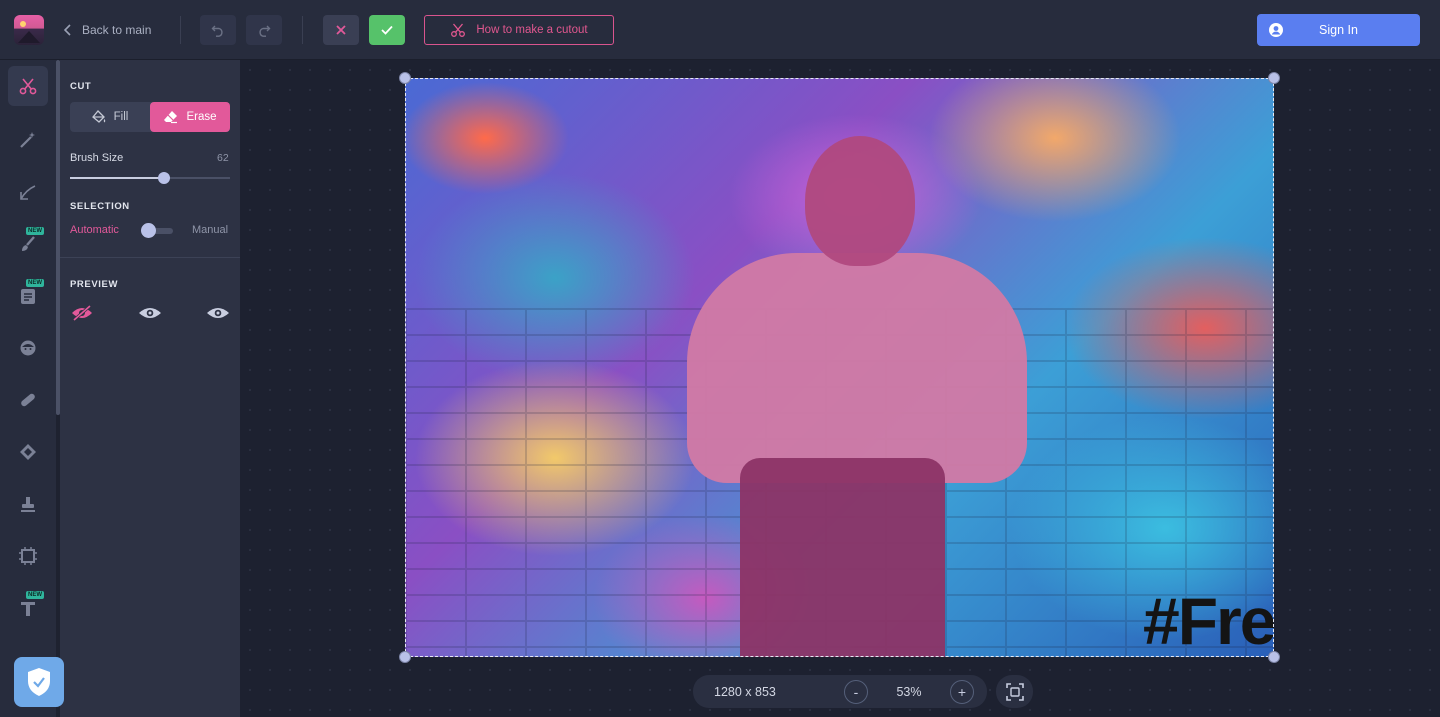 The image size is (1440, 717). Describe the element at coordinates (117, 178) in the screenshot. I see `brush-size-fill` at that location.